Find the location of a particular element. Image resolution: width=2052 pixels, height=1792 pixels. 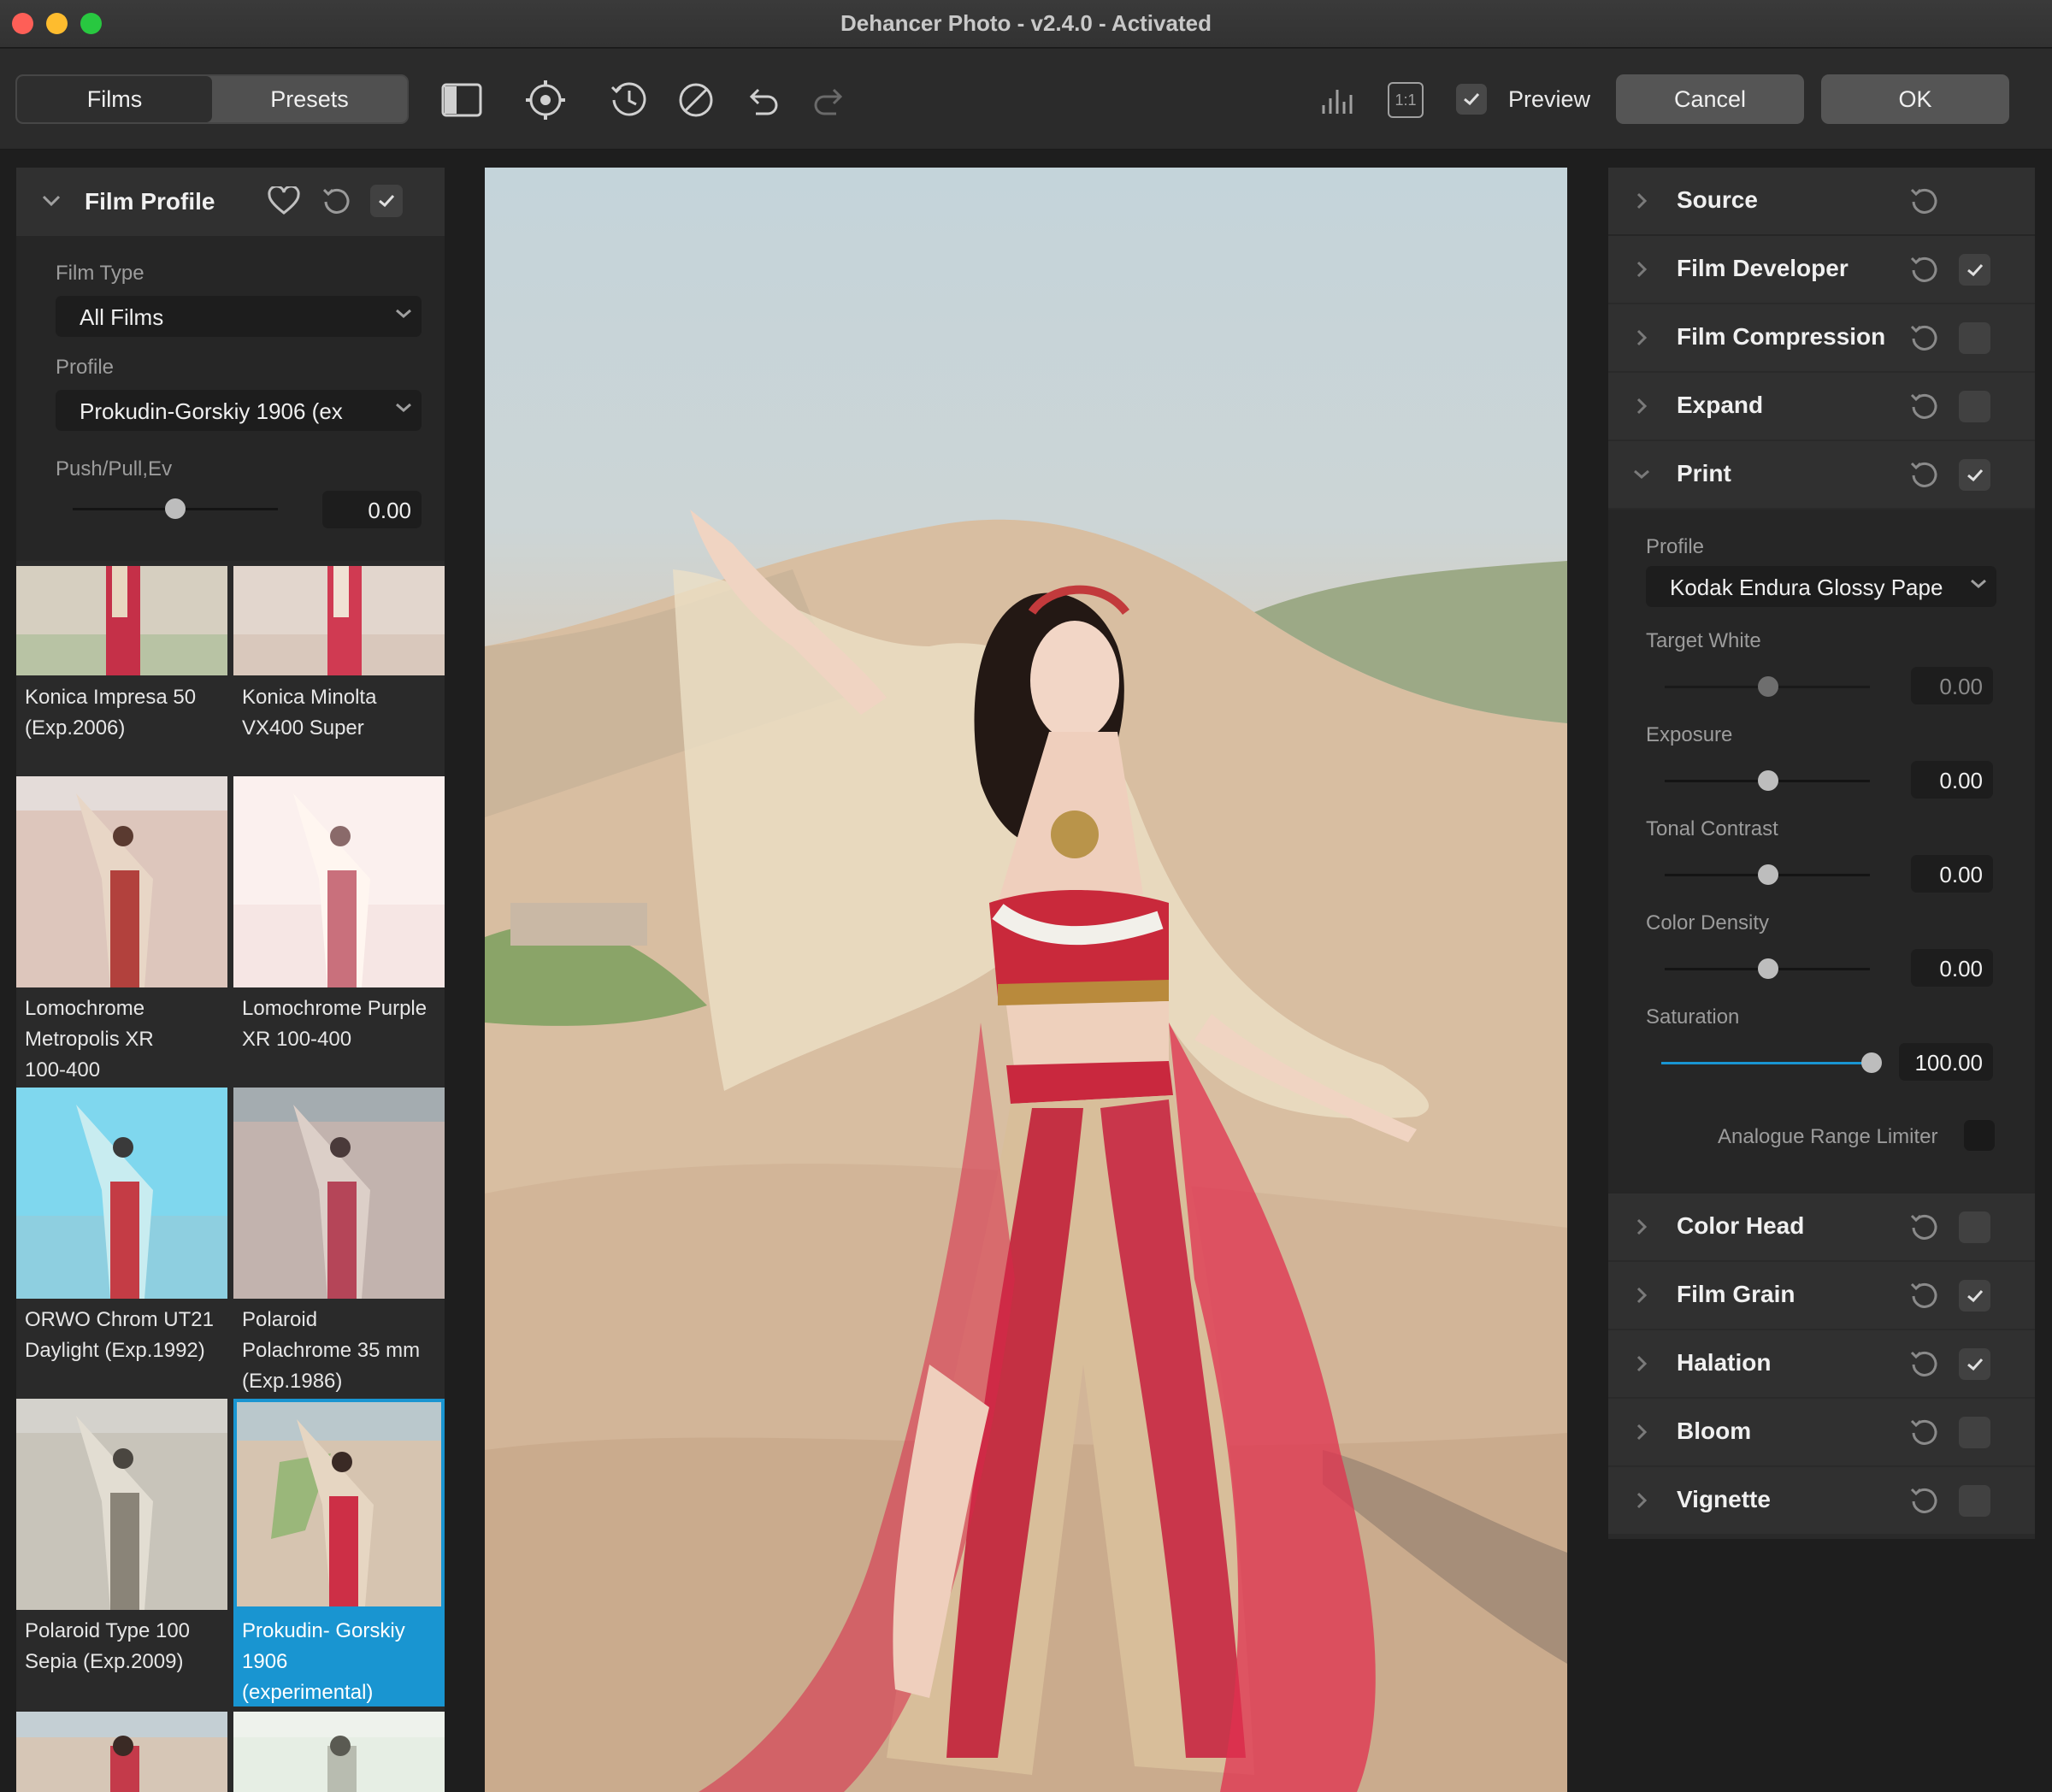

saturation-slider-knob is located at coordinates (1871, 1062).